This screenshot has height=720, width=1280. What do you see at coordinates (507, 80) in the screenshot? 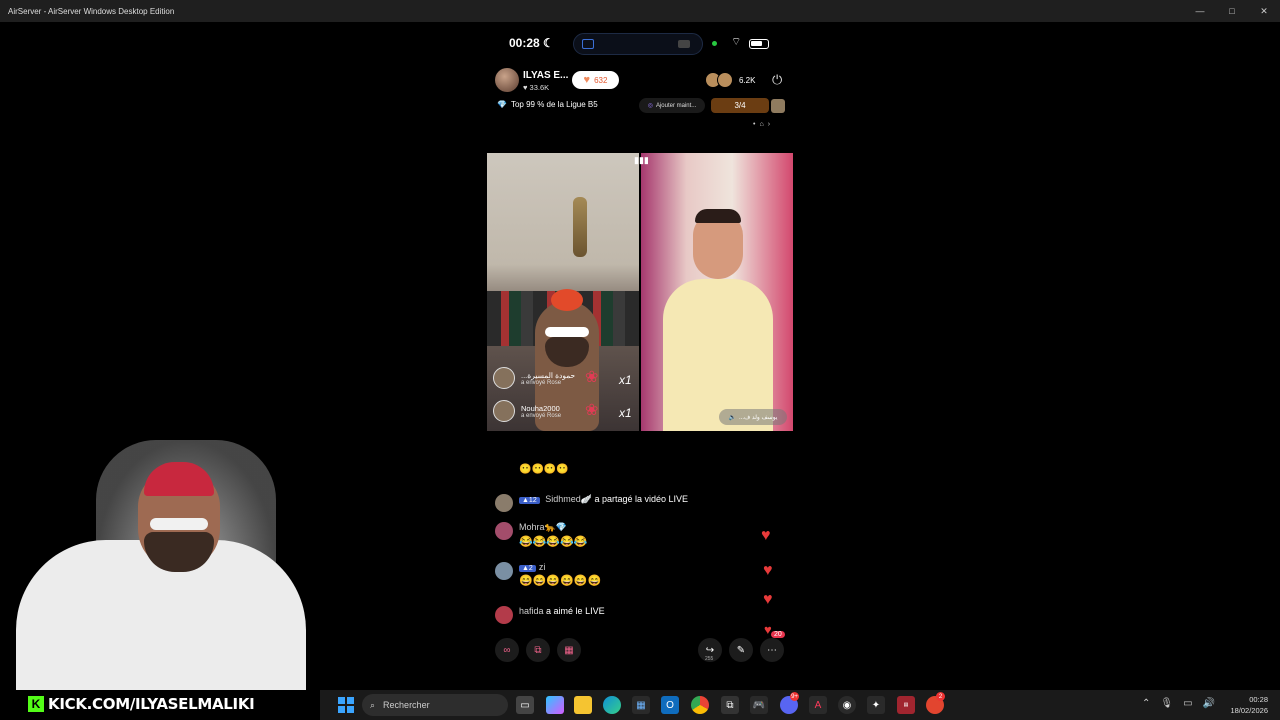
I see `host-avatar` at bounding box center [507, 80].